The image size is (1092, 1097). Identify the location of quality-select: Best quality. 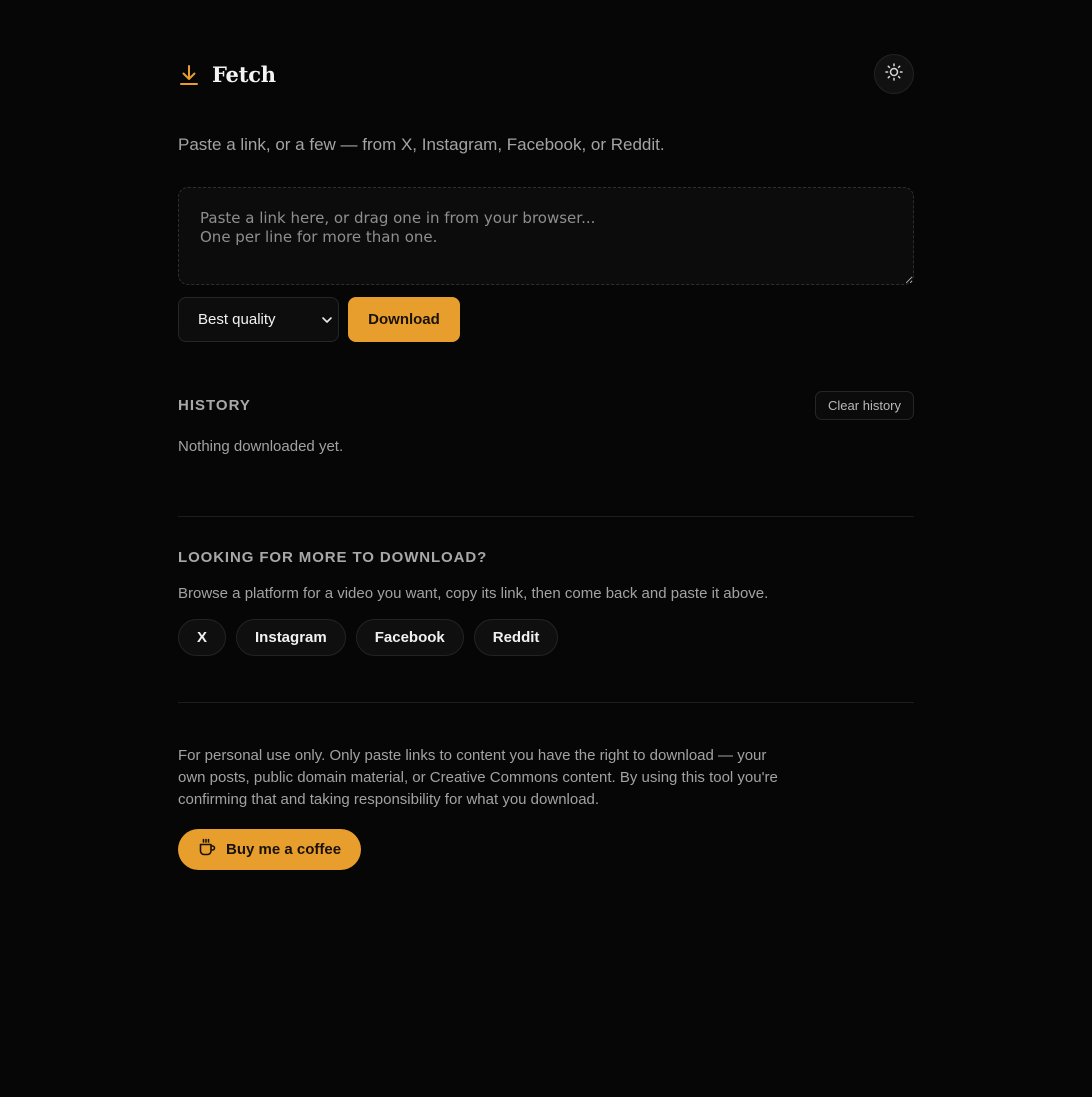
(258, 319).